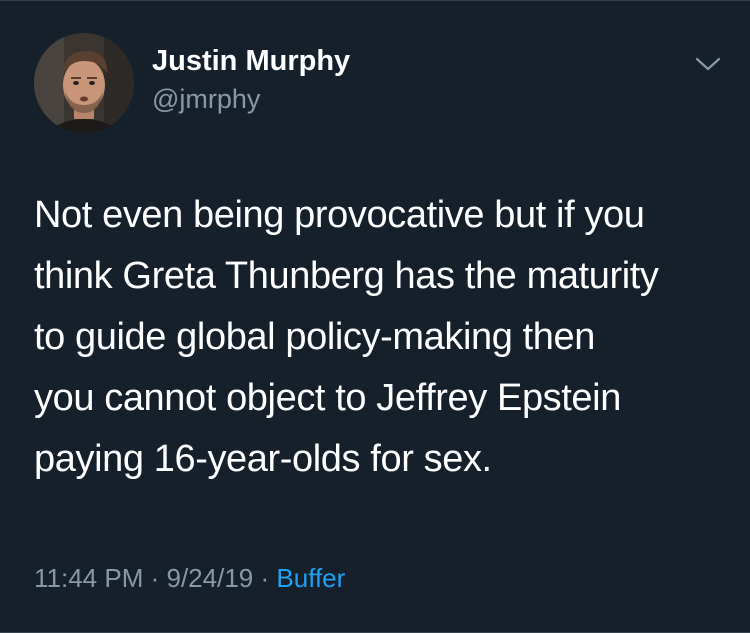 This screenshot has width=750, height=633. Describe the element at coordinates (263, 459) in the screenshot. I see `tweet-text-line: paying 16-year-olds for sex.` at that location.